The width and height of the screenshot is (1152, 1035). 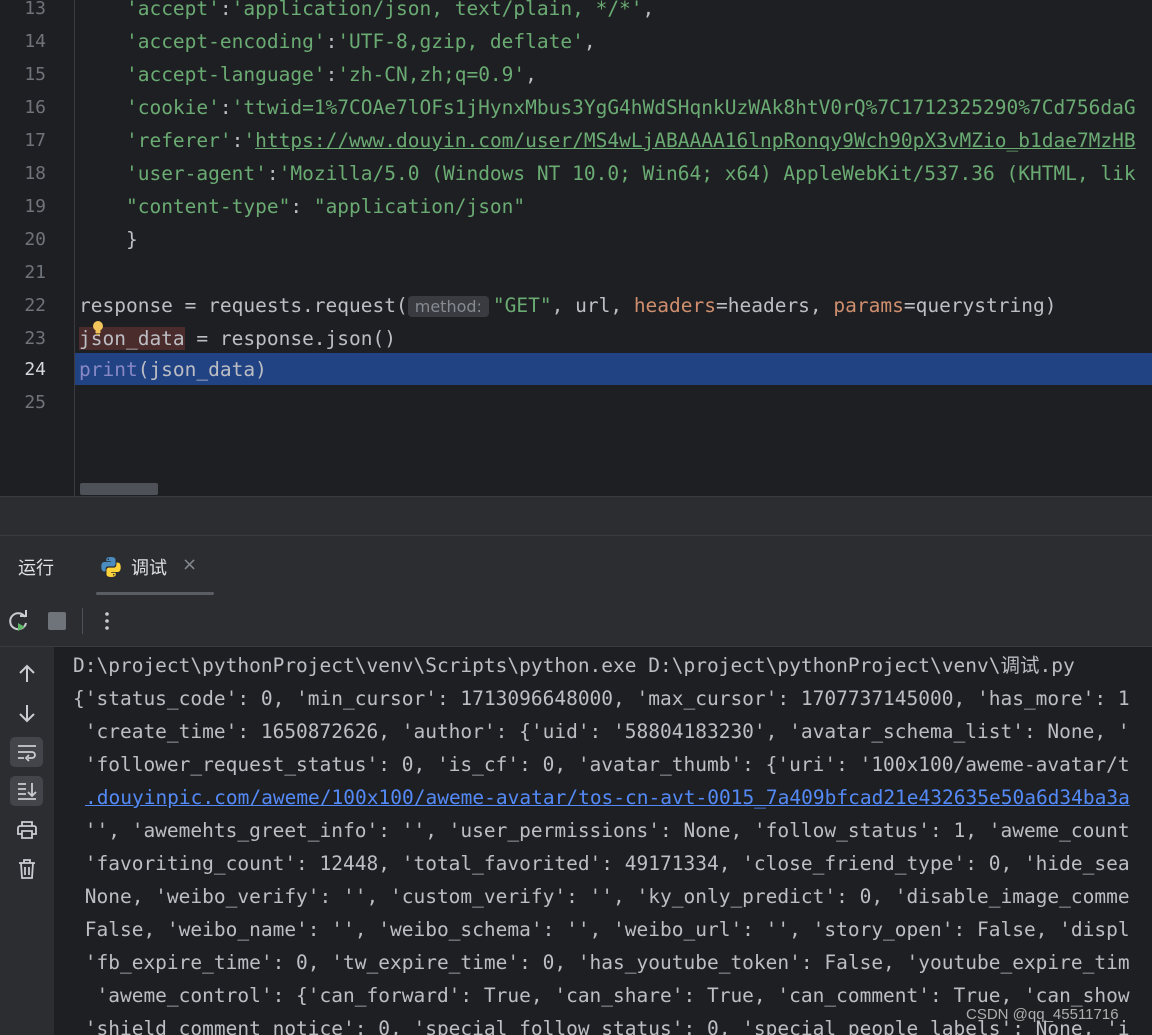 What do you see at coordinates (35, 369) in the screenshot?
I see `line-number-current: 24` at bounding box center [35, 369].